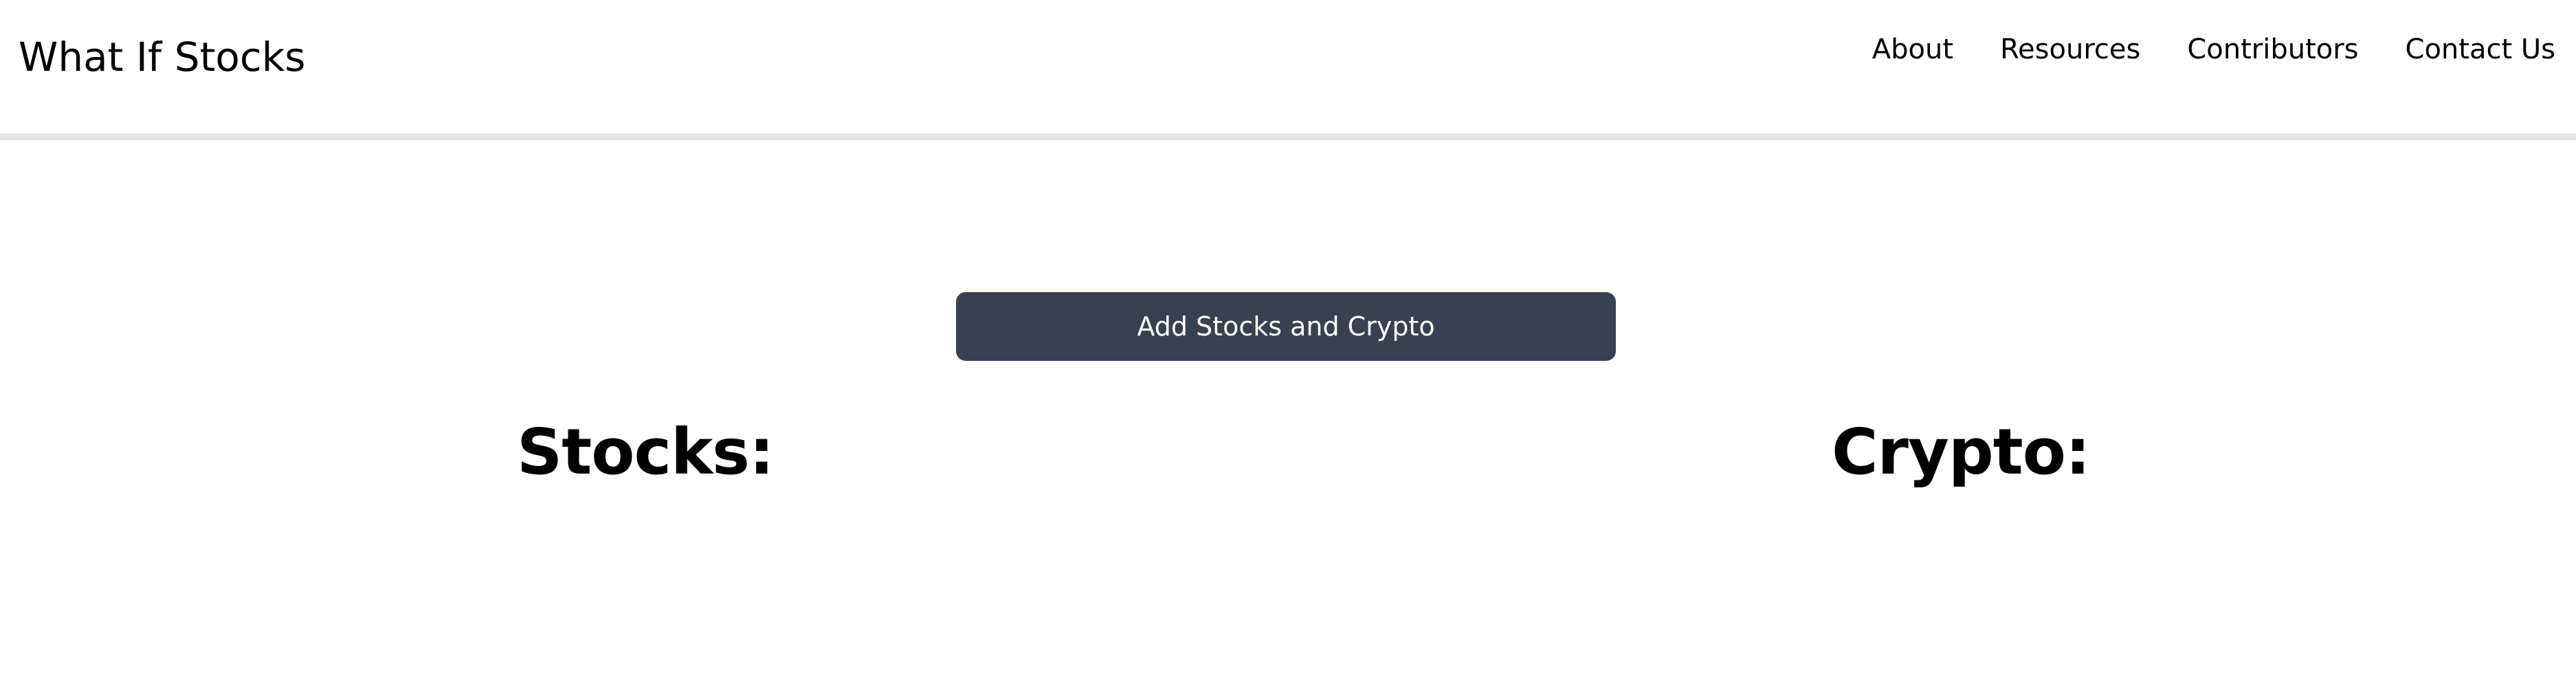  What do you see at coordinates (2480, 49) in the screenshot?
I see `nav-link-contact-us: Contact Us` at bounding box center [2480, 49].